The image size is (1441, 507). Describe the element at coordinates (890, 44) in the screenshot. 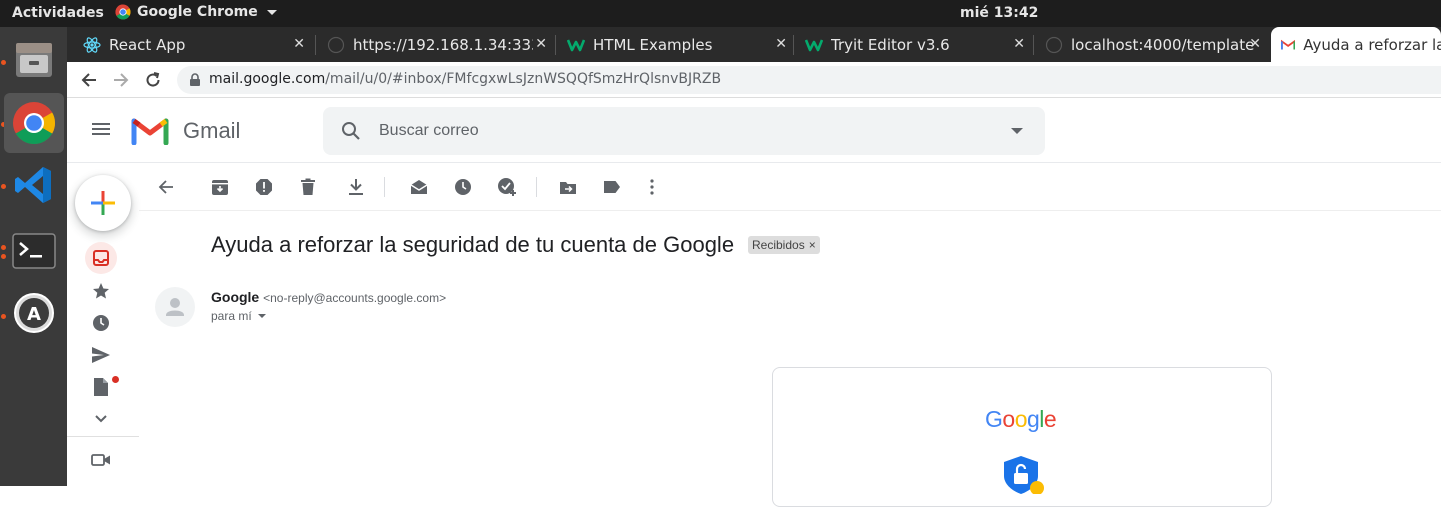

I see `tab-label: Tryit Editor v3.6` at that location.